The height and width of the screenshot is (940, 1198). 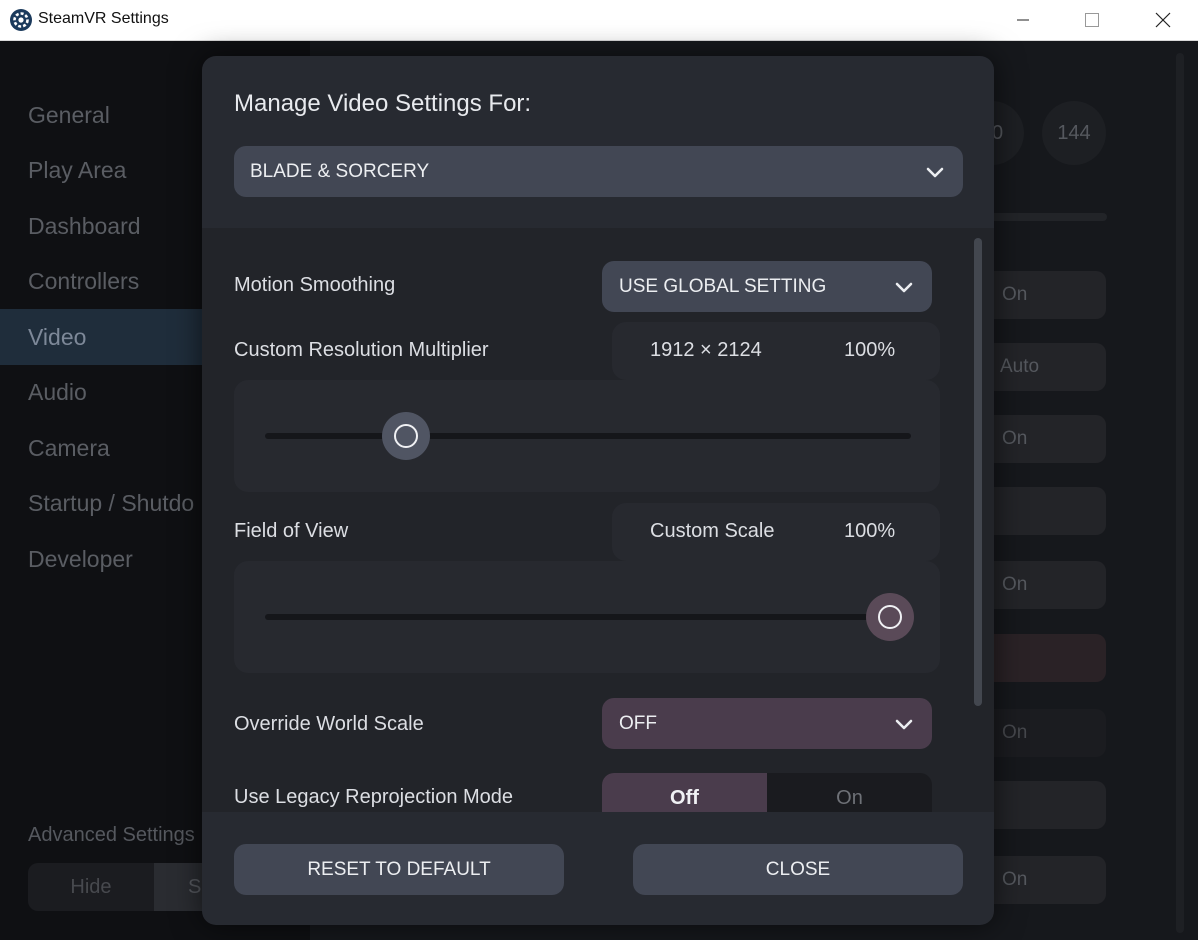 I want to click on resolution-slider-knob, so click(x=405, y=436).